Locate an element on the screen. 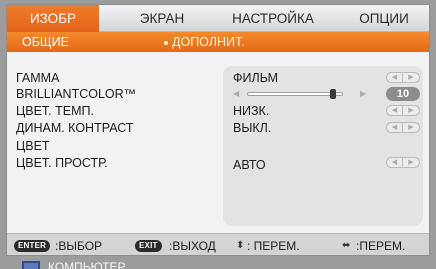 The width and height of the screenshot is (436, 269). slider-value-badge: 10 is located at coordinates (403, 94).